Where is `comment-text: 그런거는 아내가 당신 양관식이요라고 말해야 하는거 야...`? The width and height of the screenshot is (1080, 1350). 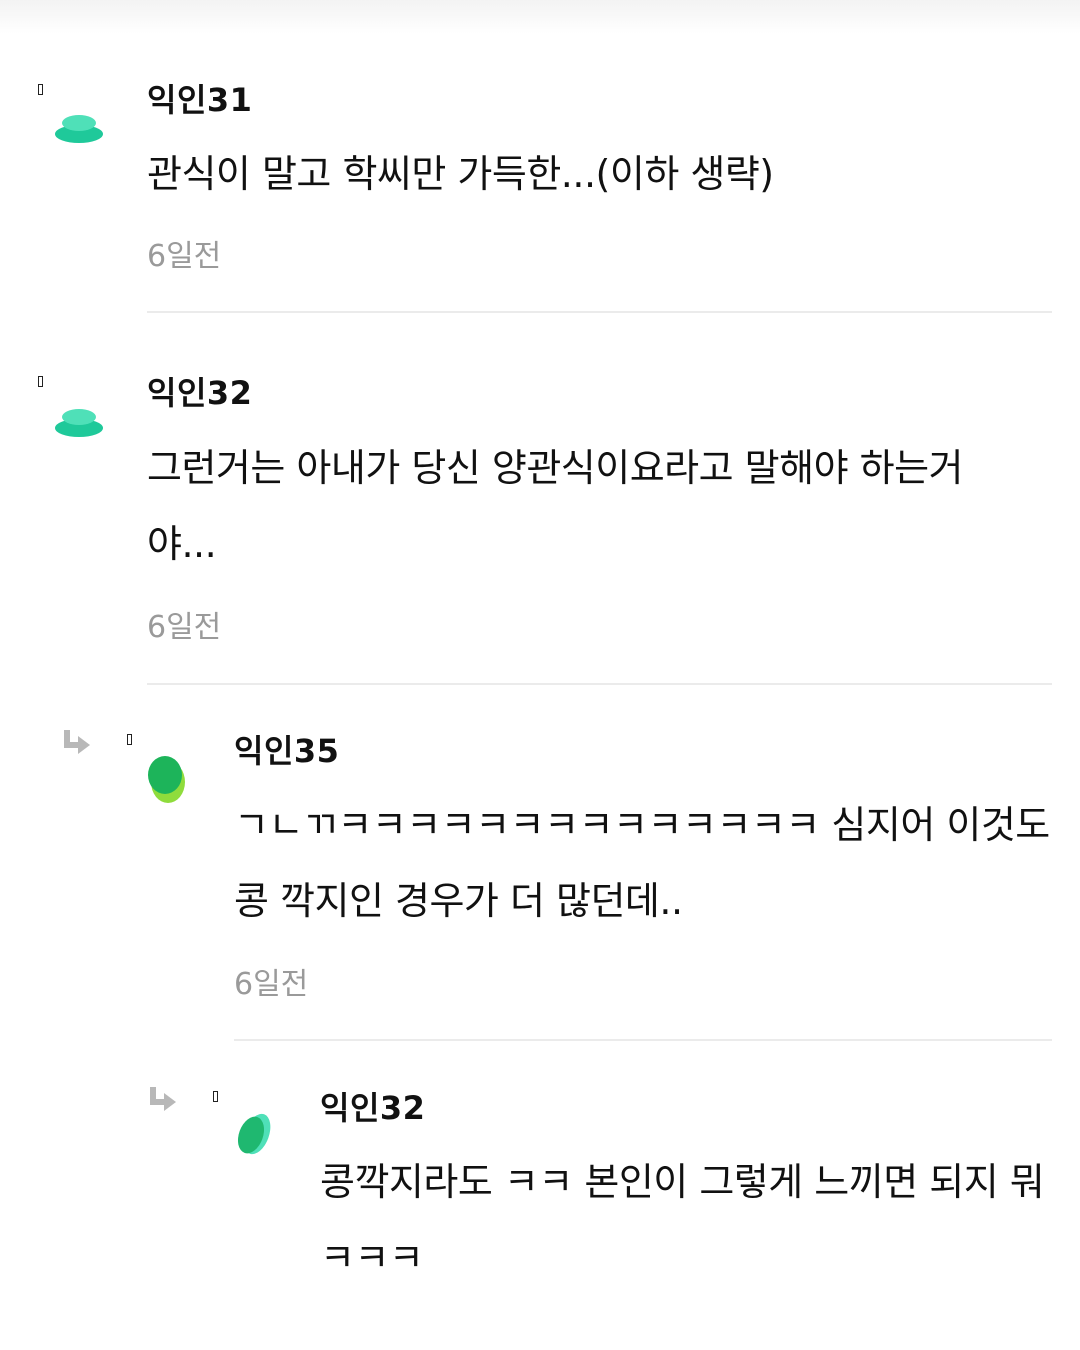 comment-text: 그런거는 아내가 당신 양관식이요라고 말해야 하는거 야... is located at coordinates (555, 506).